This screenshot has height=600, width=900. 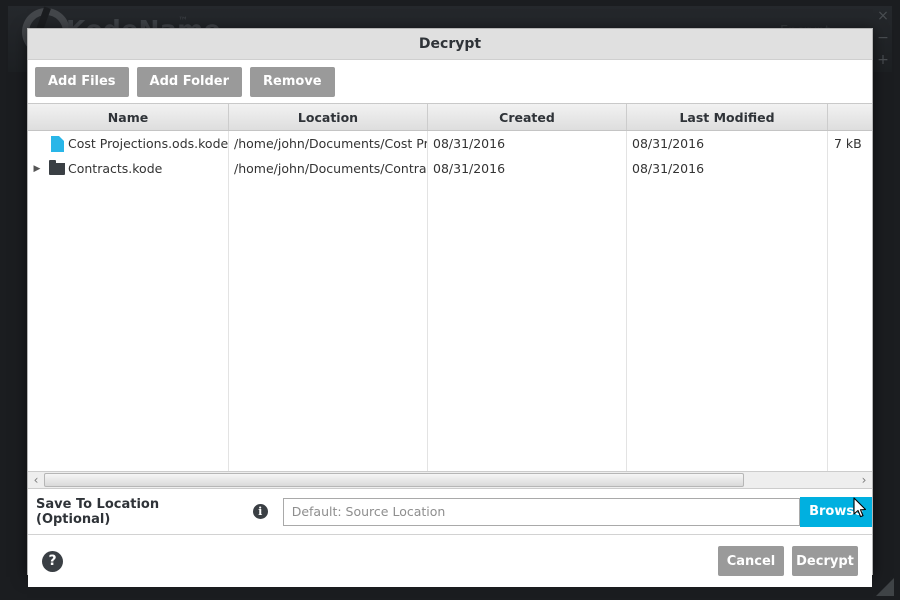 I want to click on add-folder-button: Add Folder, so click(x=189, y=81).